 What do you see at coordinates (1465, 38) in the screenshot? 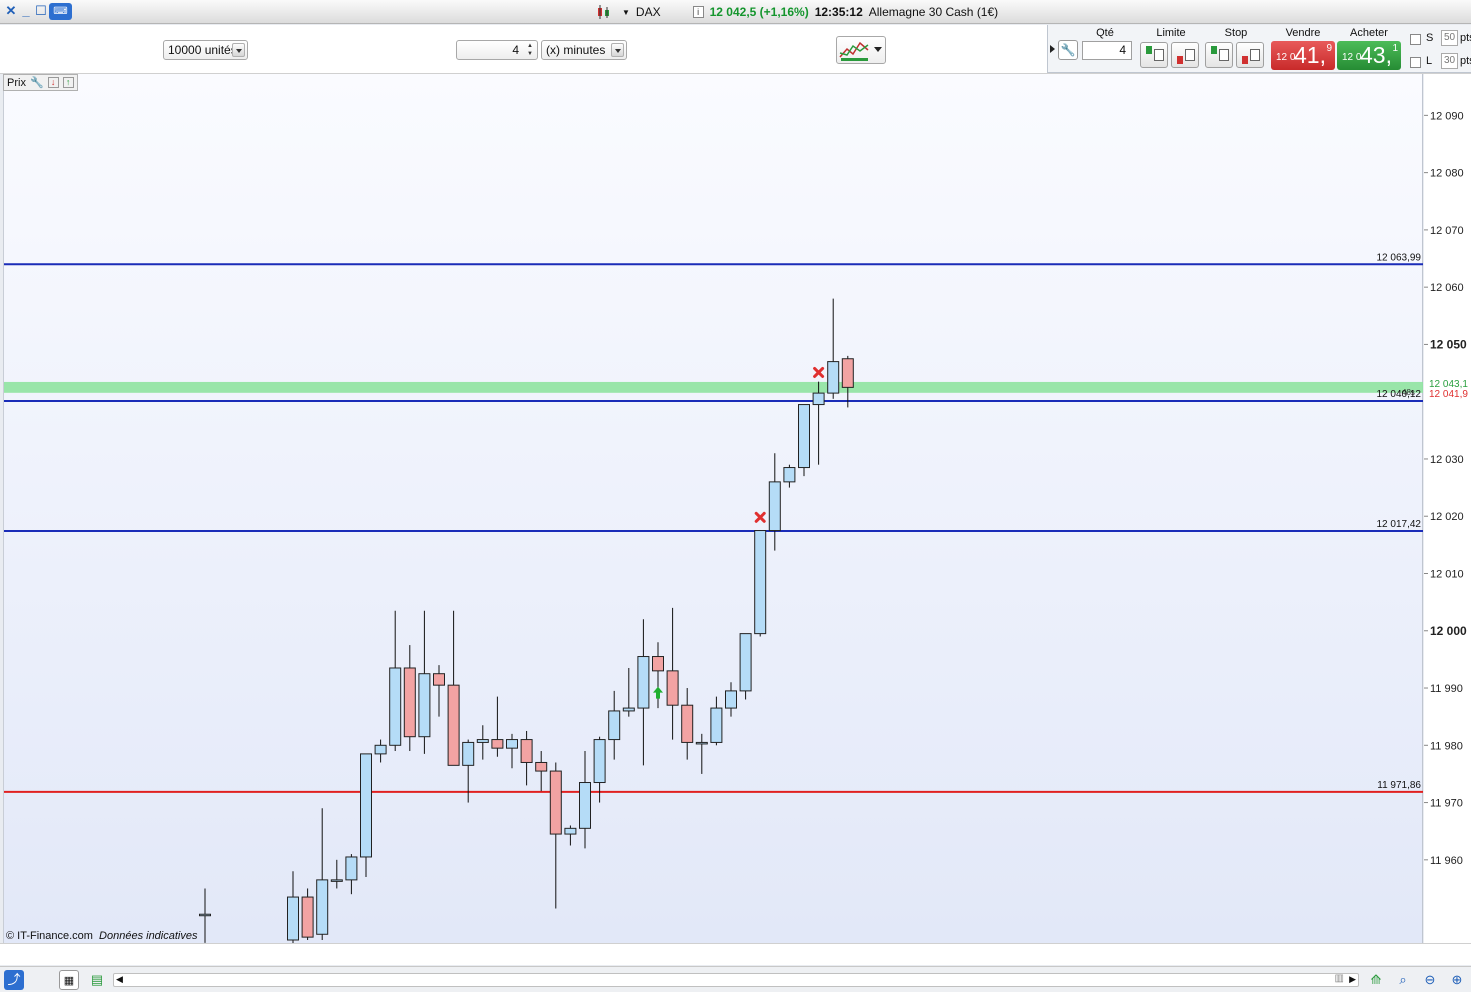
I see `stop-loss-unit: pts` at bounding box center [1465, 38].